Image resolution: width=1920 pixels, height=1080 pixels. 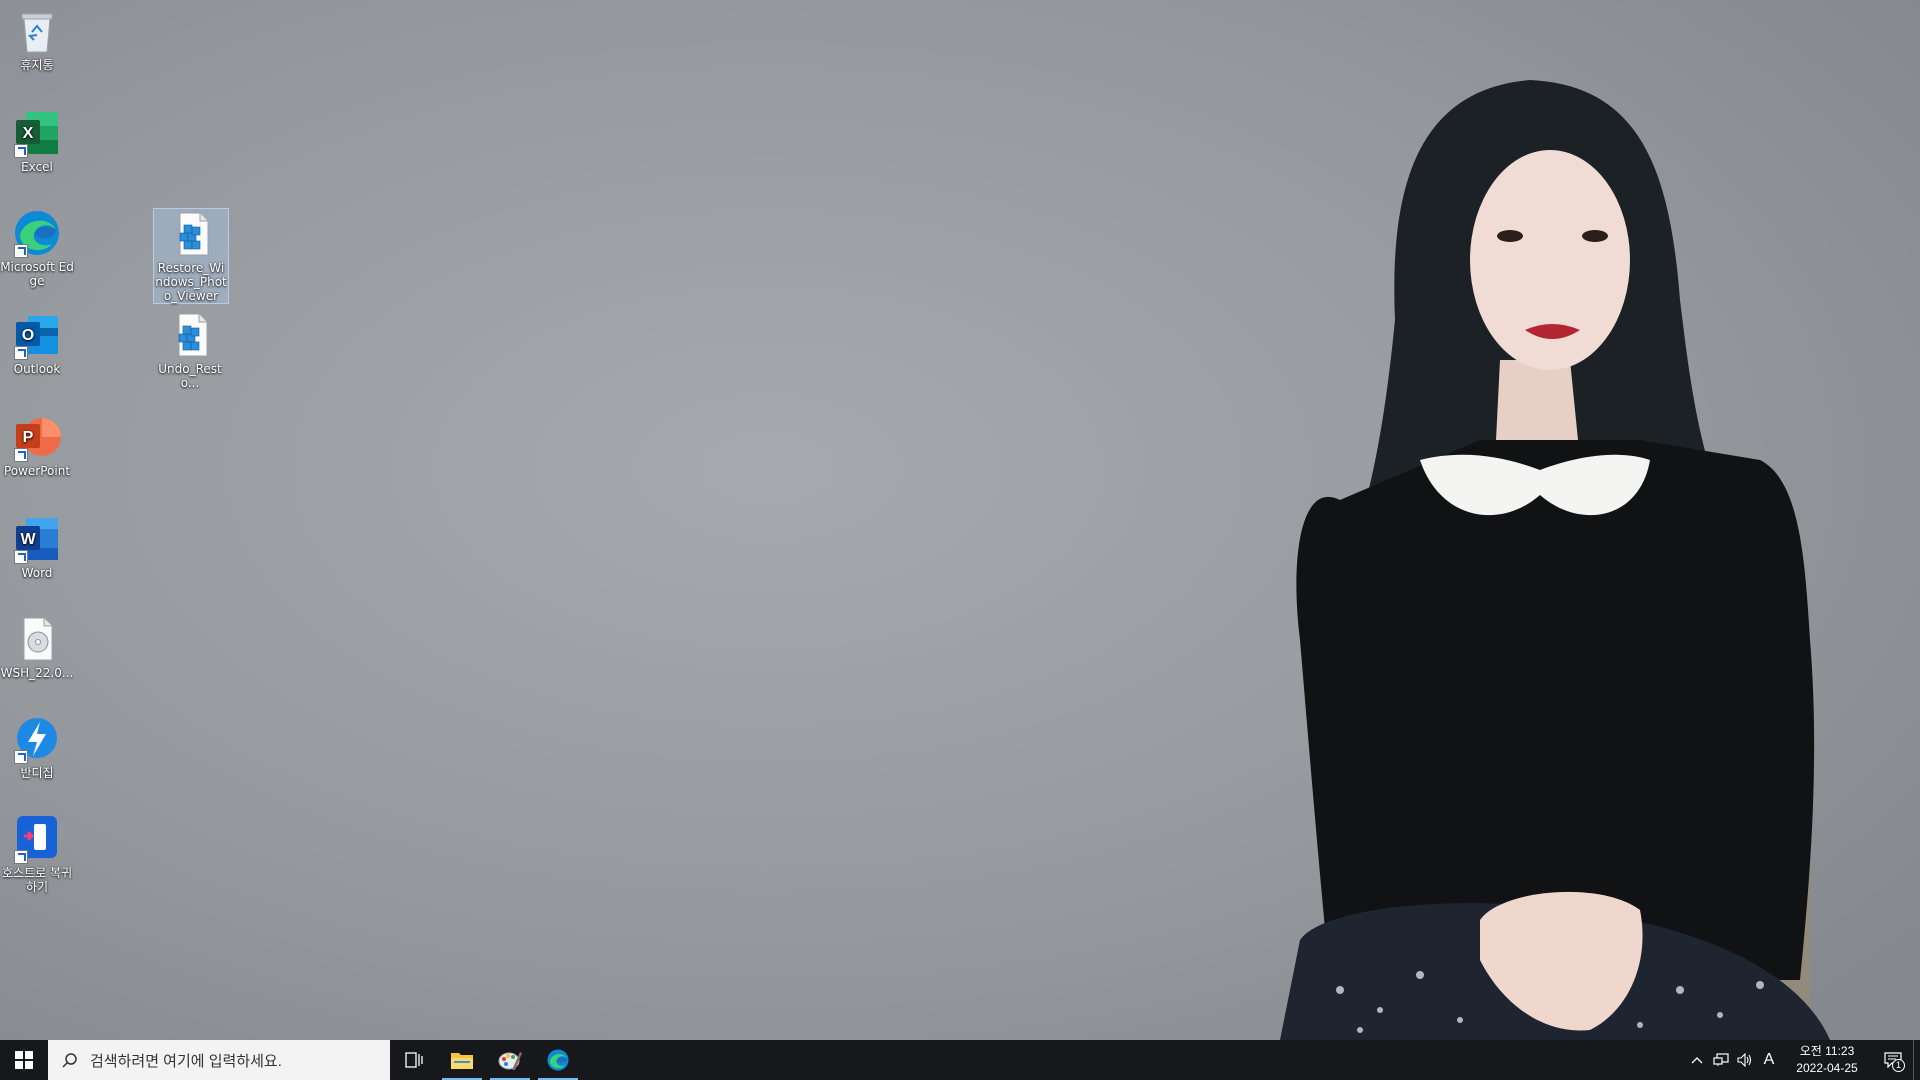 I want to click on desktop-icon-bandizip: 반디집, so click(x=37, y=747).